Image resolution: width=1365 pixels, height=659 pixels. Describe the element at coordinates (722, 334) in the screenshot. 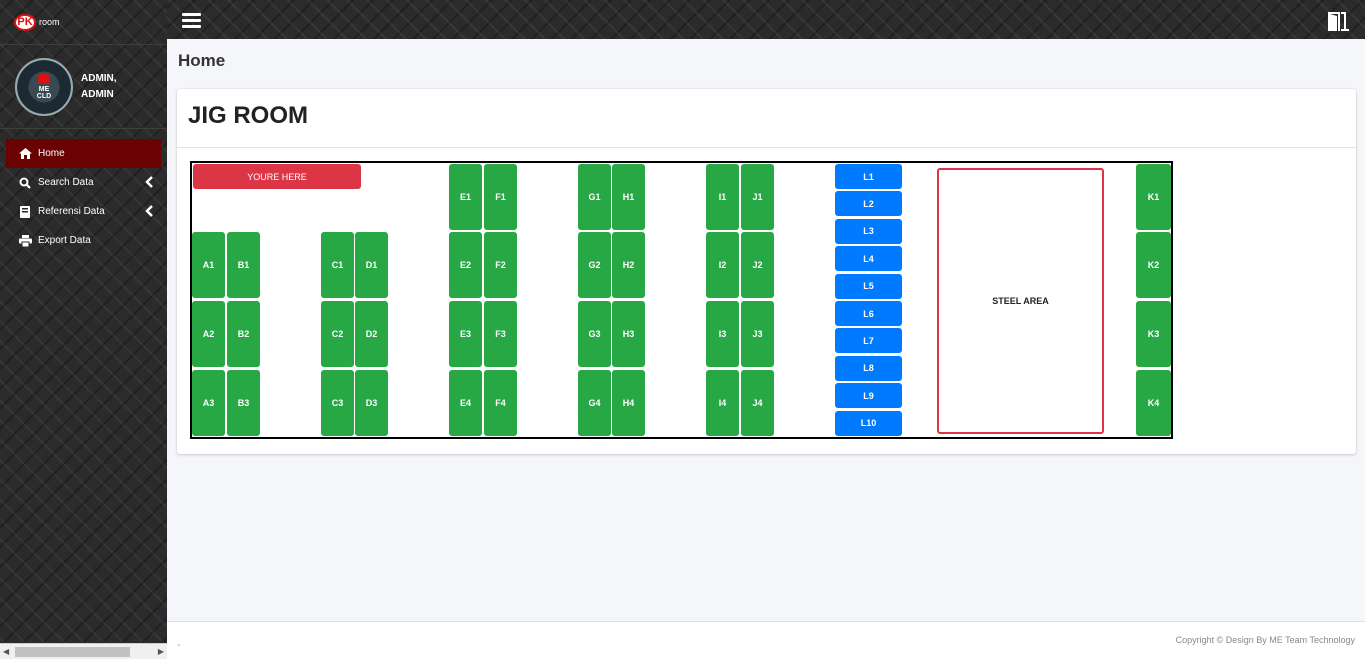

I see `jig-slot-i3: I3` at that location.